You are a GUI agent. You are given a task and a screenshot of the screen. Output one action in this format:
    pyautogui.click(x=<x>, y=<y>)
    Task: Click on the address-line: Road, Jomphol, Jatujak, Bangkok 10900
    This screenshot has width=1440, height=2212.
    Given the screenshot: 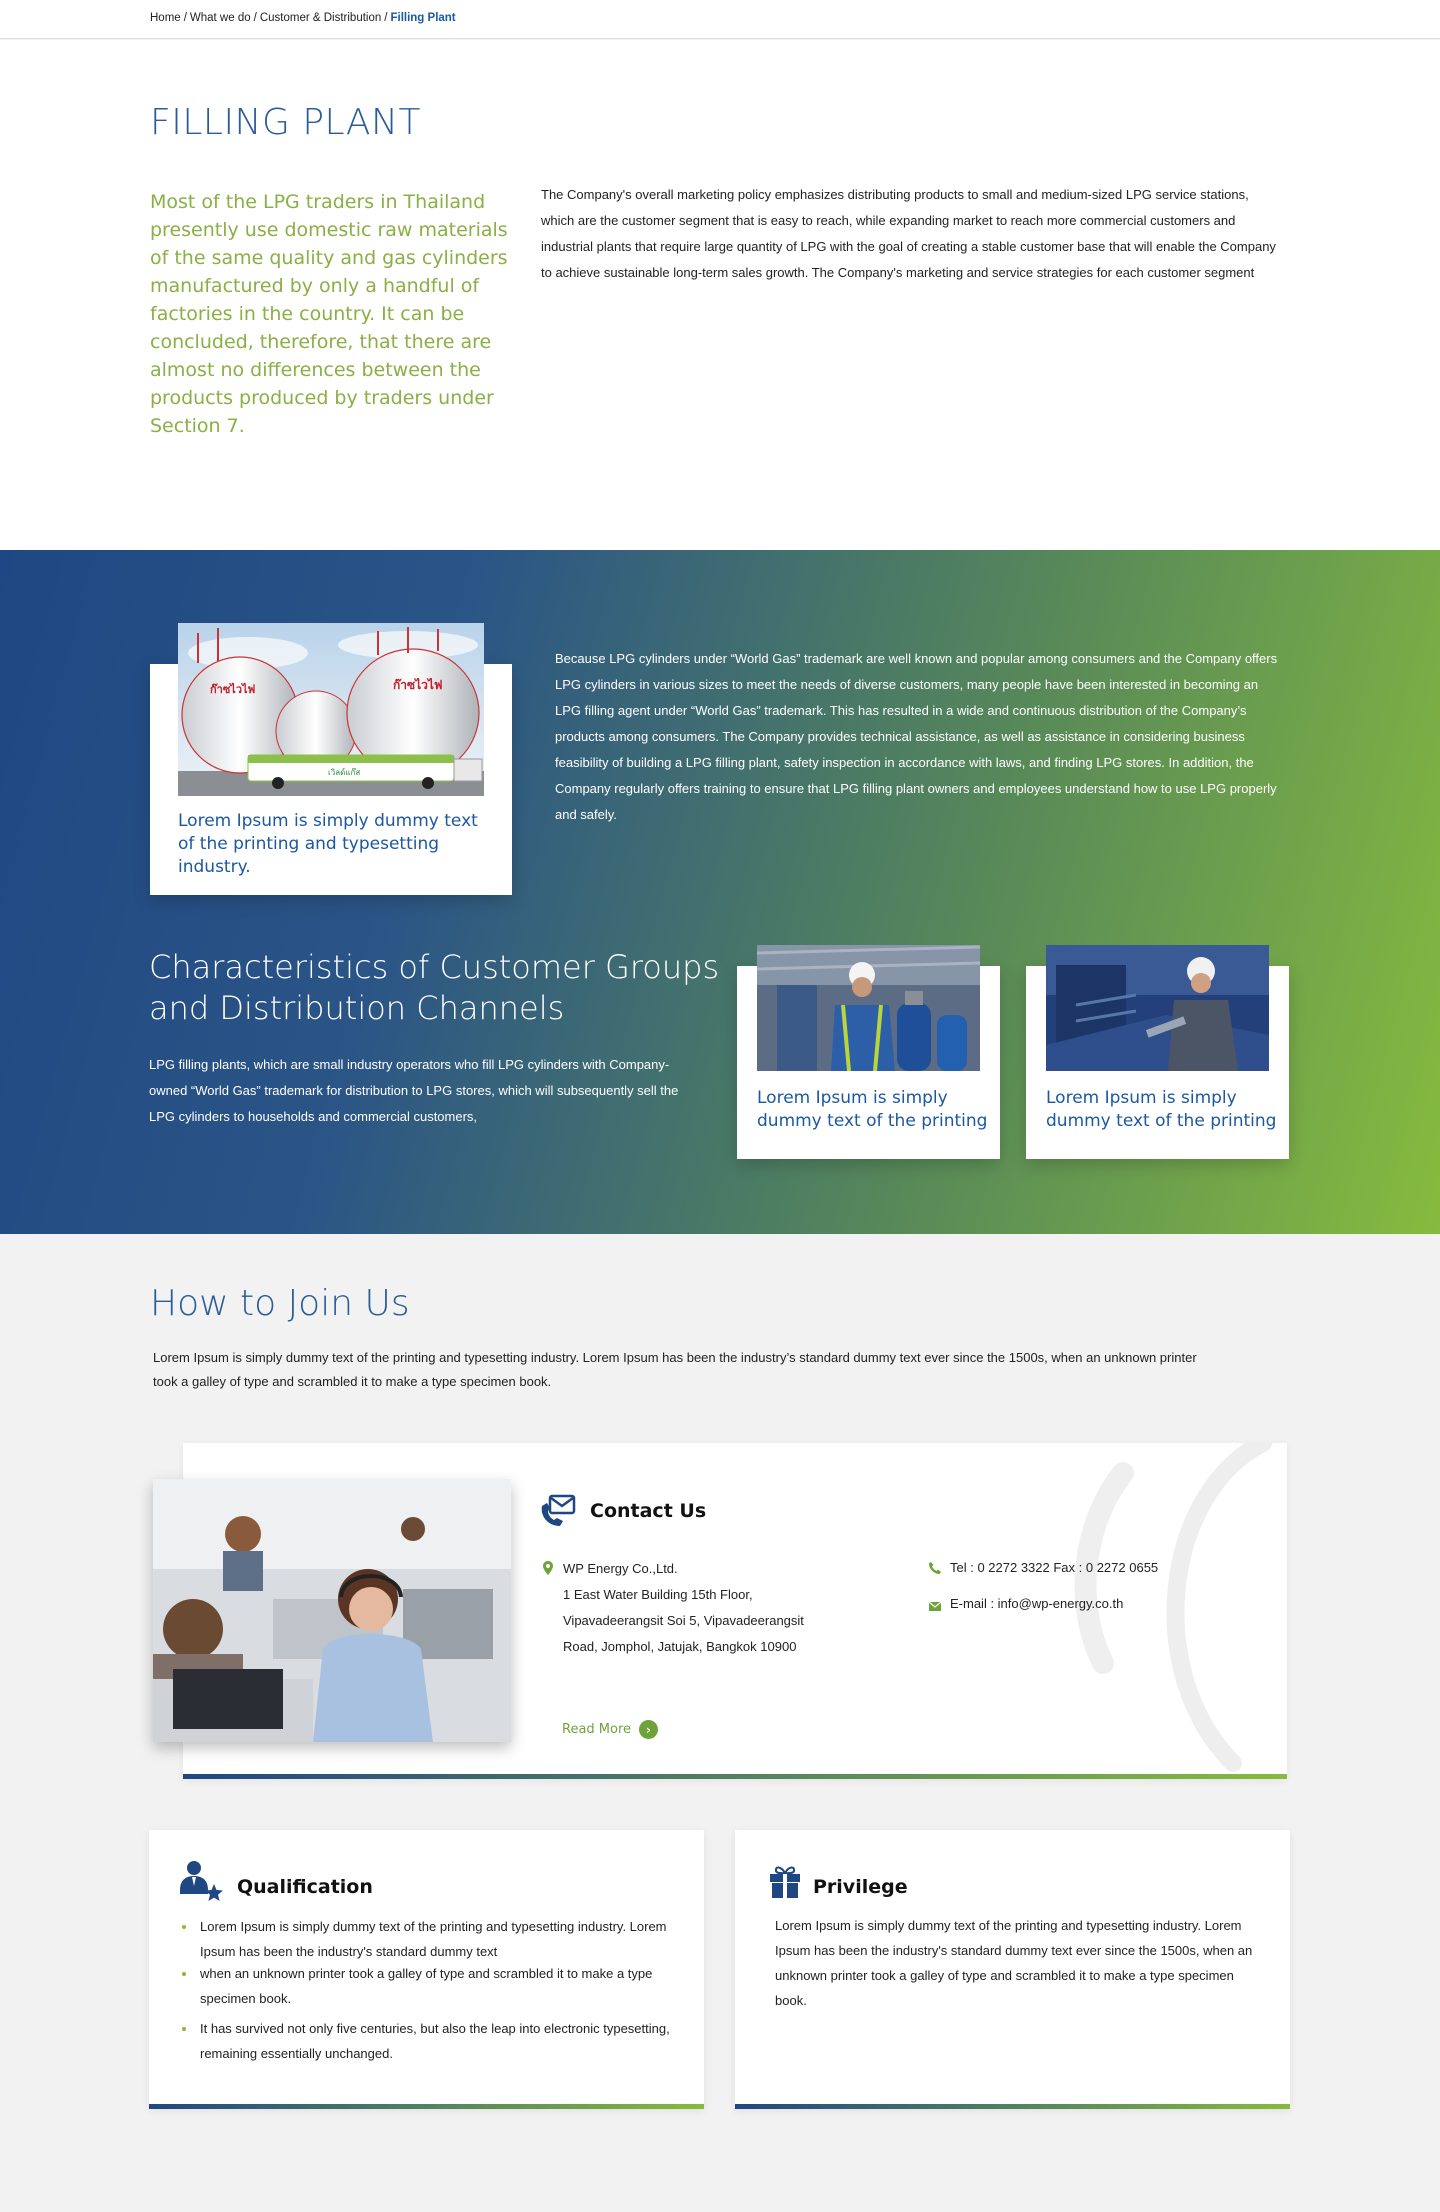 What is the action you would take?
    pyautogui.click(x=680, y=1646)
    